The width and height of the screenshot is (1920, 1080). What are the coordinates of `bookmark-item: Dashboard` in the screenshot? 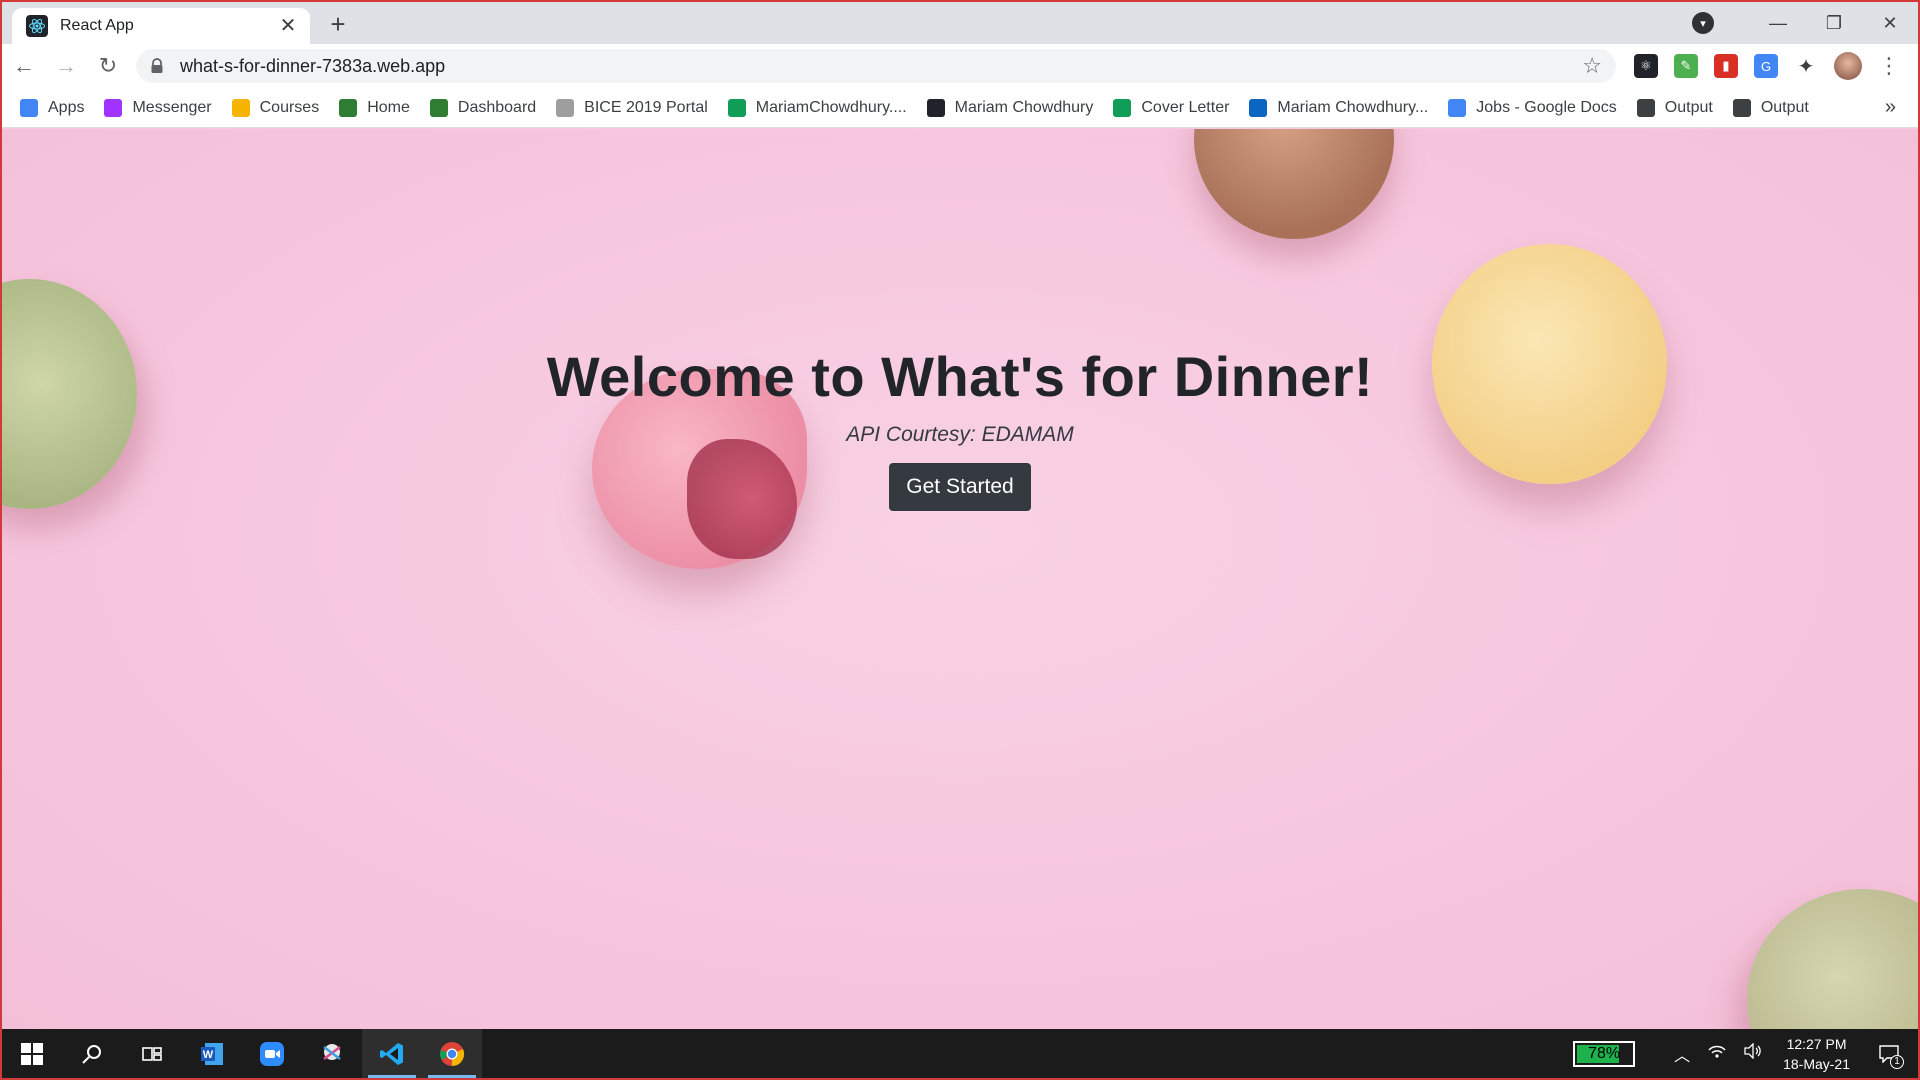 It's located at (483, 107).